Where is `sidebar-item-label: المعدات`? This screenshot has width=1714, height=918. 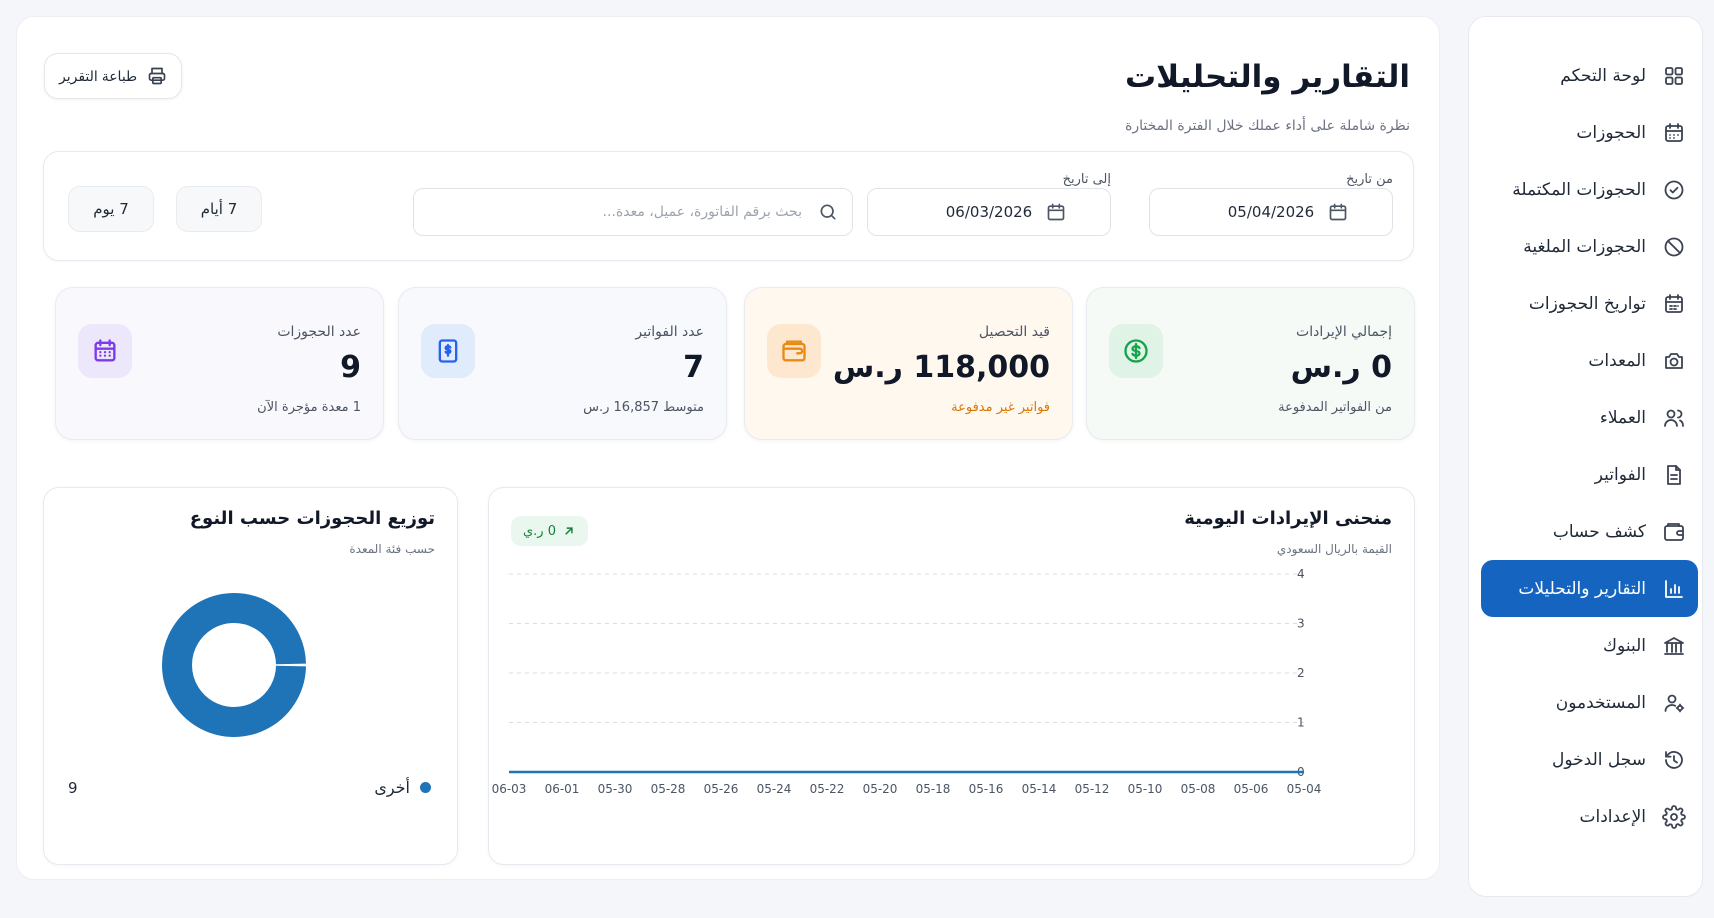 sidebar-item-label: المعدات is located at coordinates (1617, 360).